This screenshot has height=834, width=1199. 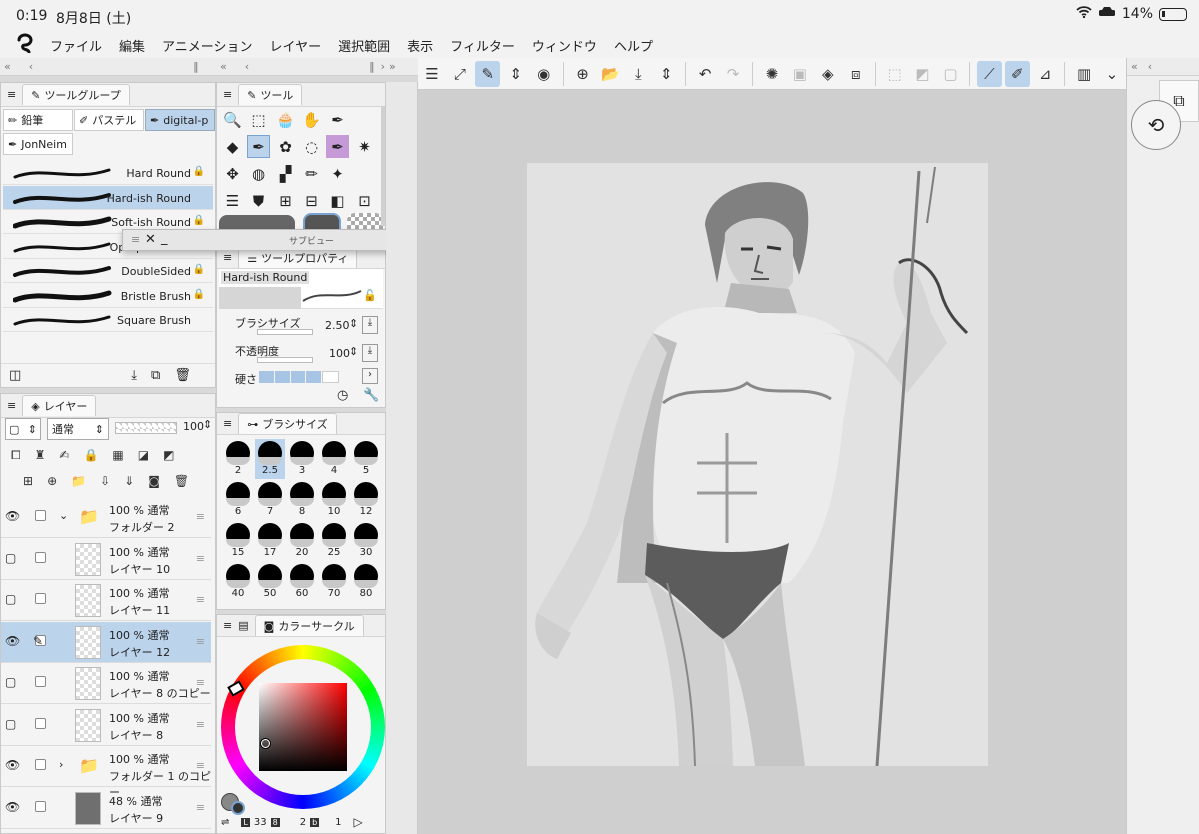 What do you see at coordinates (117, 455) in the screenshot?
I see `lock-transparent-icon: ▦` at bounding box center [117, 455].